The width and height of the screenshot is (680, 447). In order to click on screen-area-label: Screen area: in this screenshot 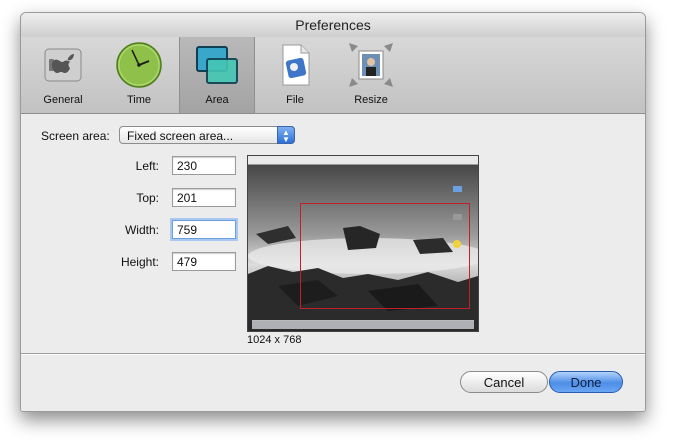, I will do `click(75, 136)`.